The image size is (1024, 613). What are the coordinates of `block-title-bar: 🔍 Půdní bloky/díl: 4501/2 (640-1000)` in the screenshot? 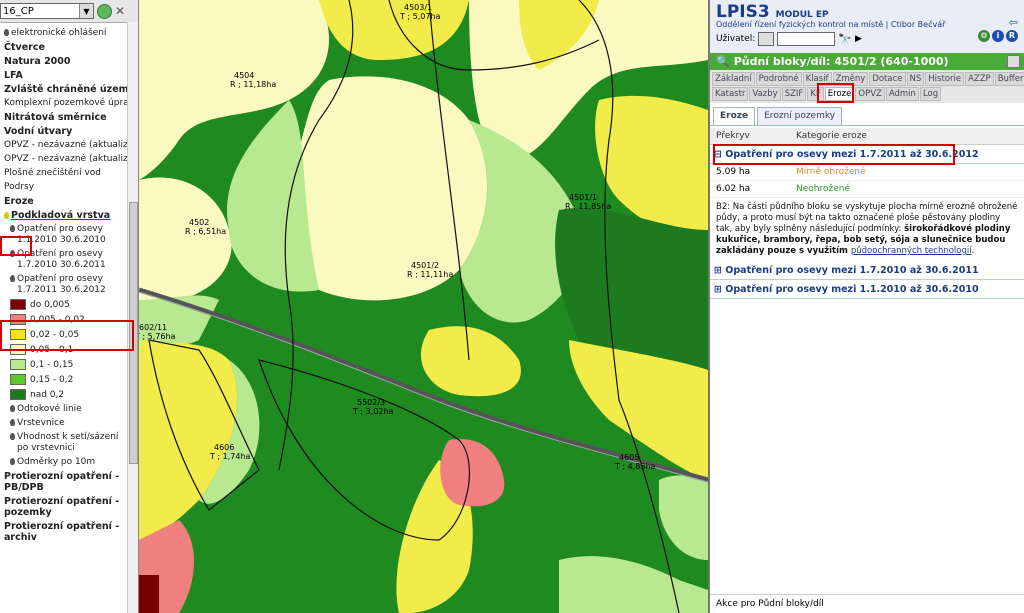 It's located at (867, 61).